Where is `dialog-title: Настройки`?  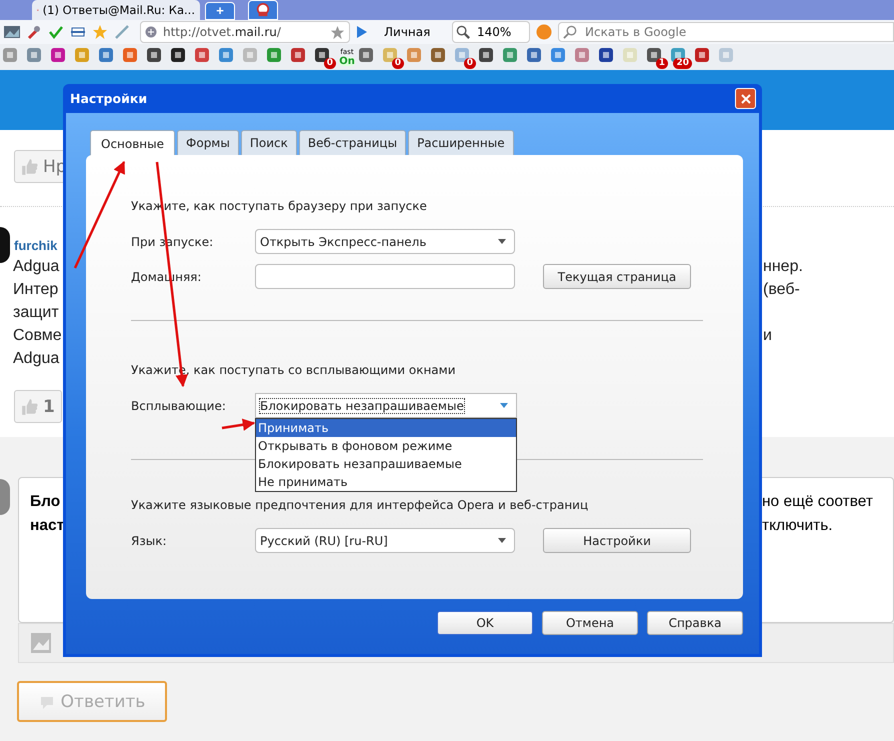 dialog-title: Настройки is located at coordinates (109, 98).